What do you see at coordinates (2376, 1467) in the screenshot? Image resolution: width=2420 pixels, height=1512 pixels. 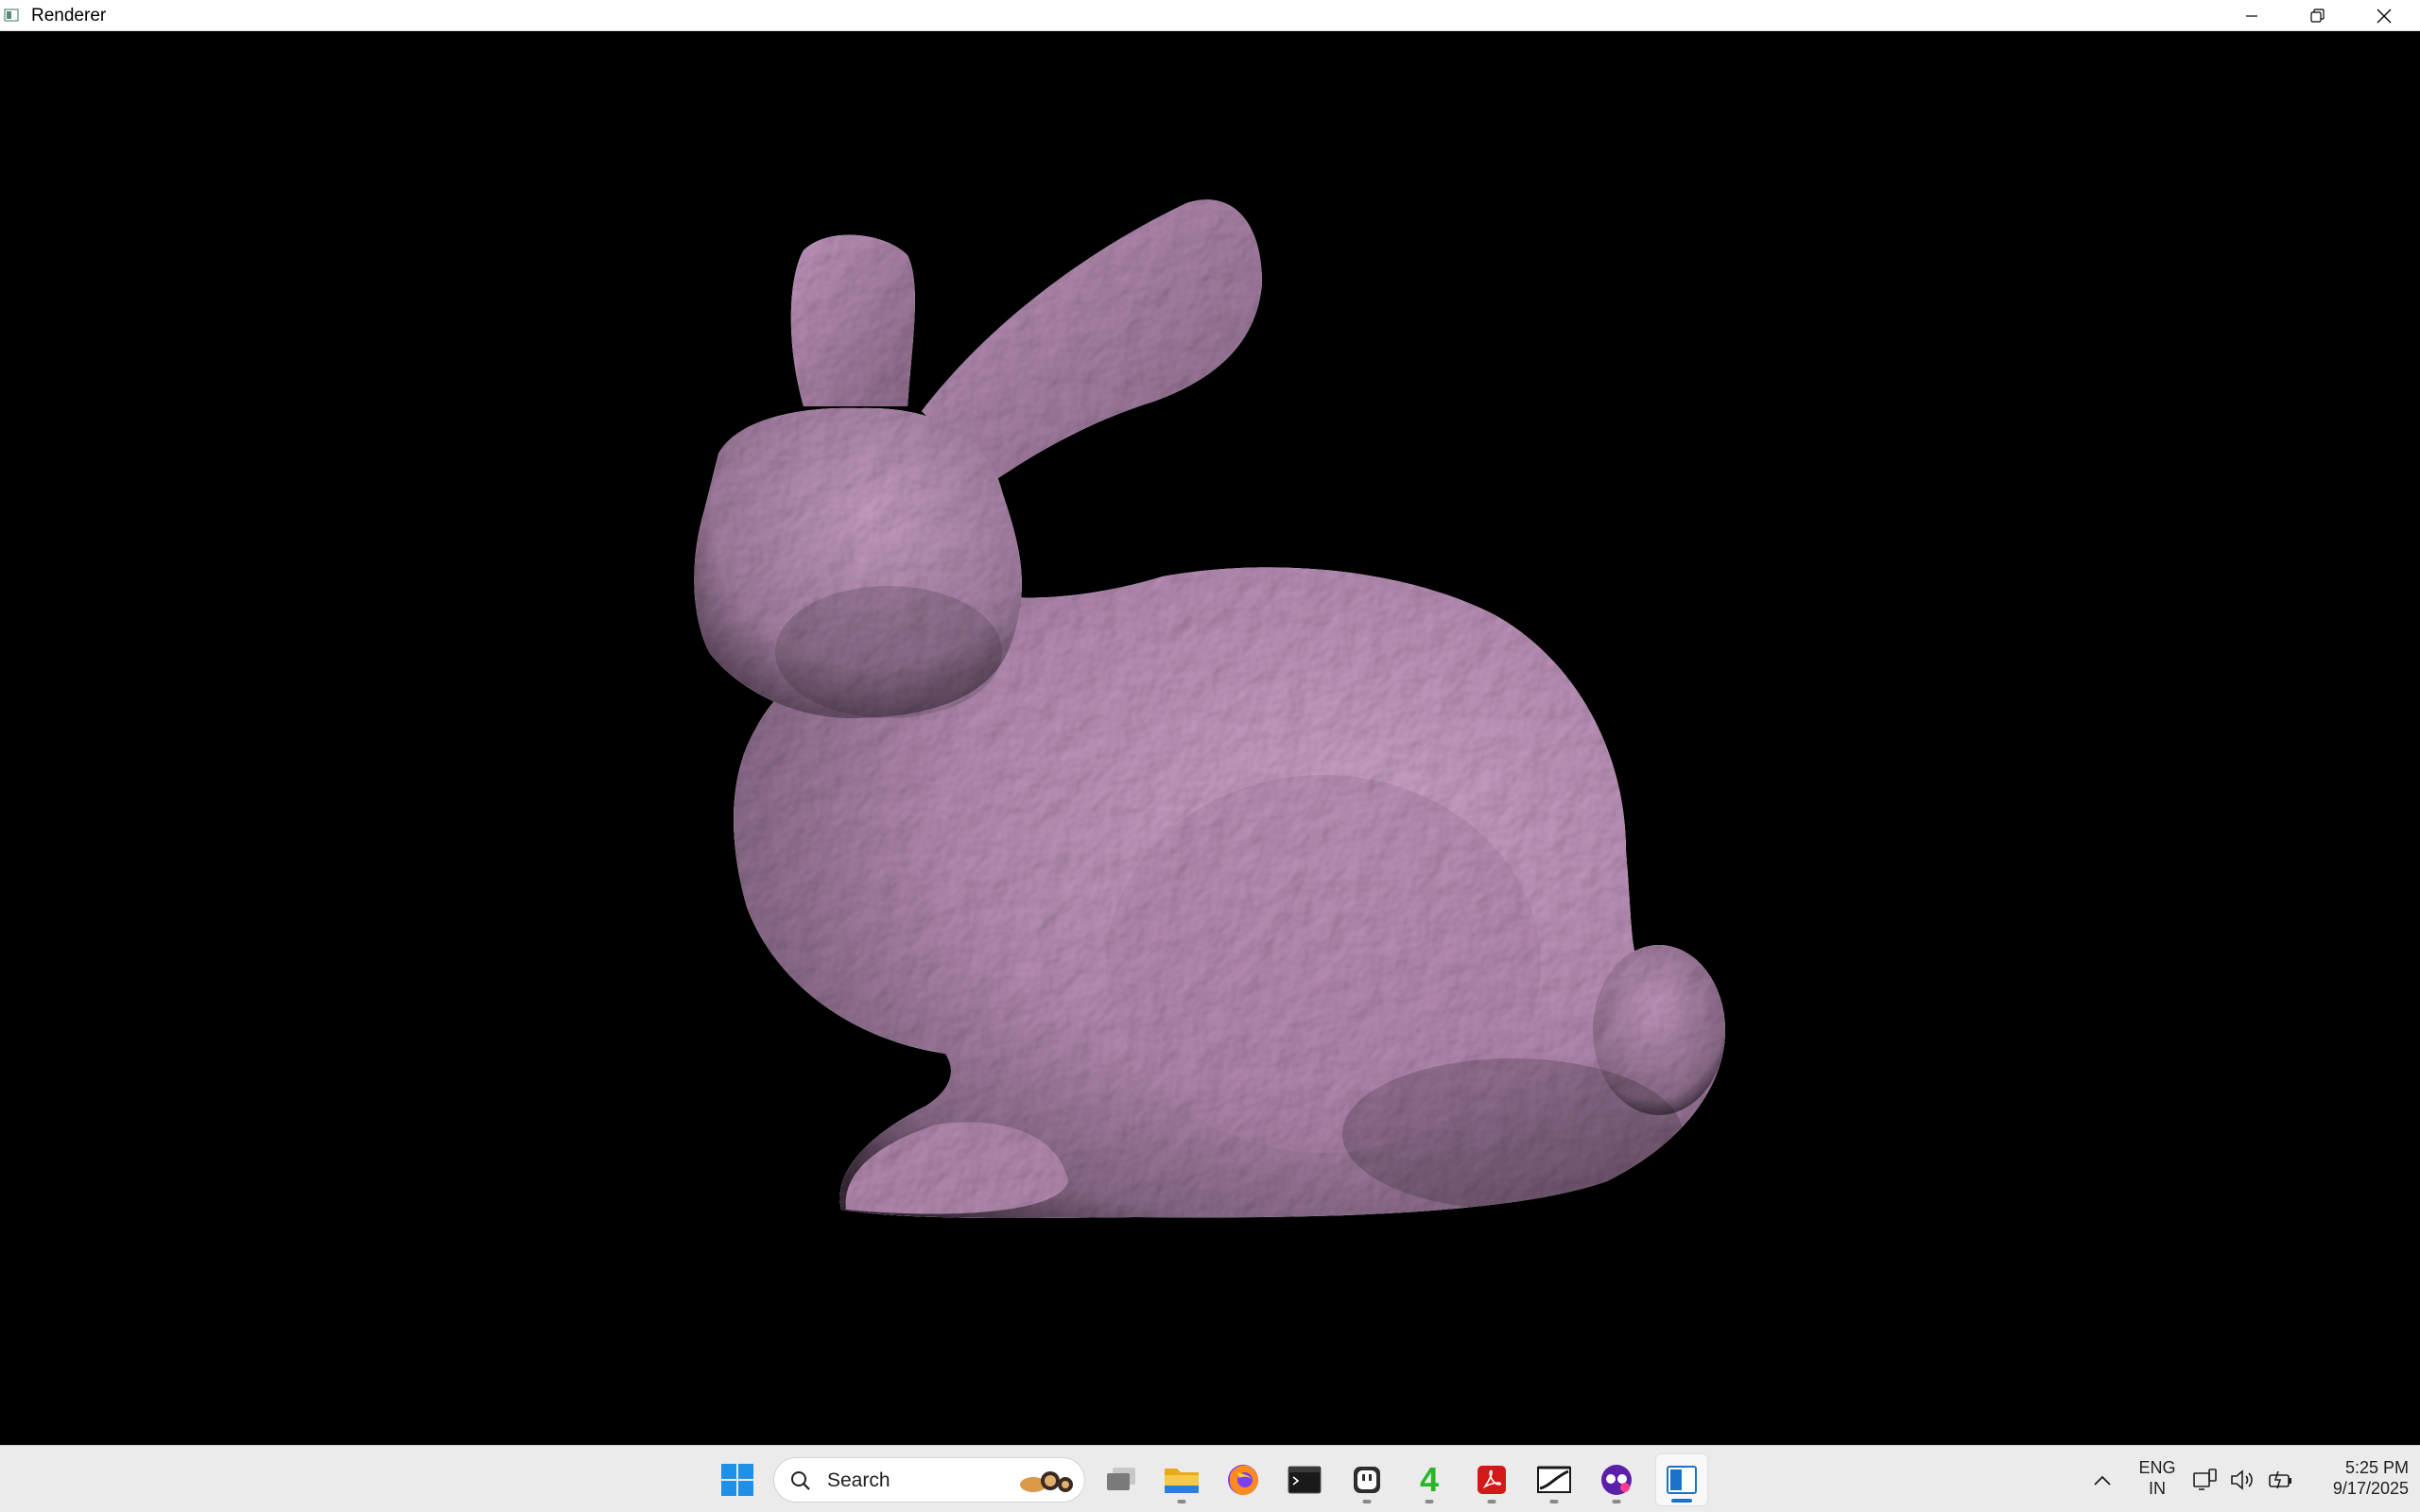 I see `clock-time: 5:25 PM` at bounding box center [2376, 1467].